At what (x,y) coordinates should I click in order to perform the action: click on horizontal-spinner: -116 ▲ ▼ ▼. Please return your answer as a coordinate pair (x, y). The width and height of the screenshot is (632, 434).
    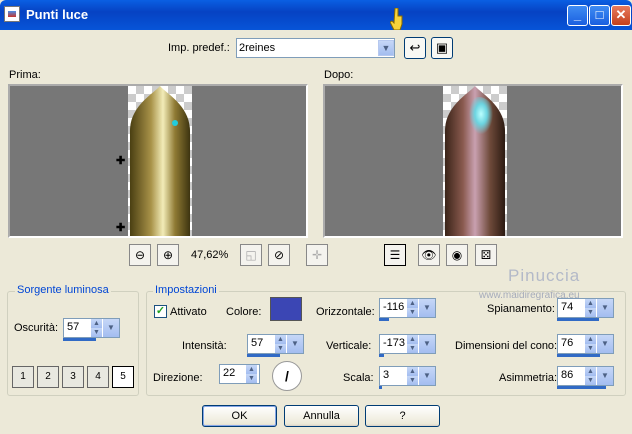
    Looking at the image, I should click on (407, 308).